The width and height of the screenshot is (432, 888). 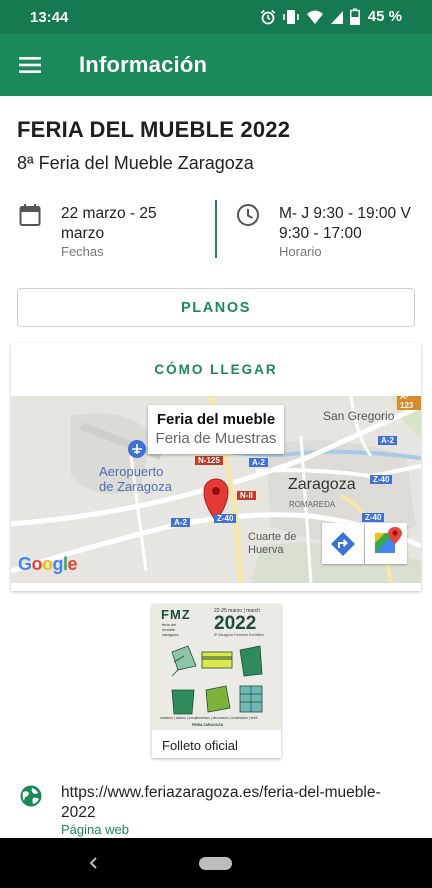 I want to click on globe-icon, so click(x=31, y=796).